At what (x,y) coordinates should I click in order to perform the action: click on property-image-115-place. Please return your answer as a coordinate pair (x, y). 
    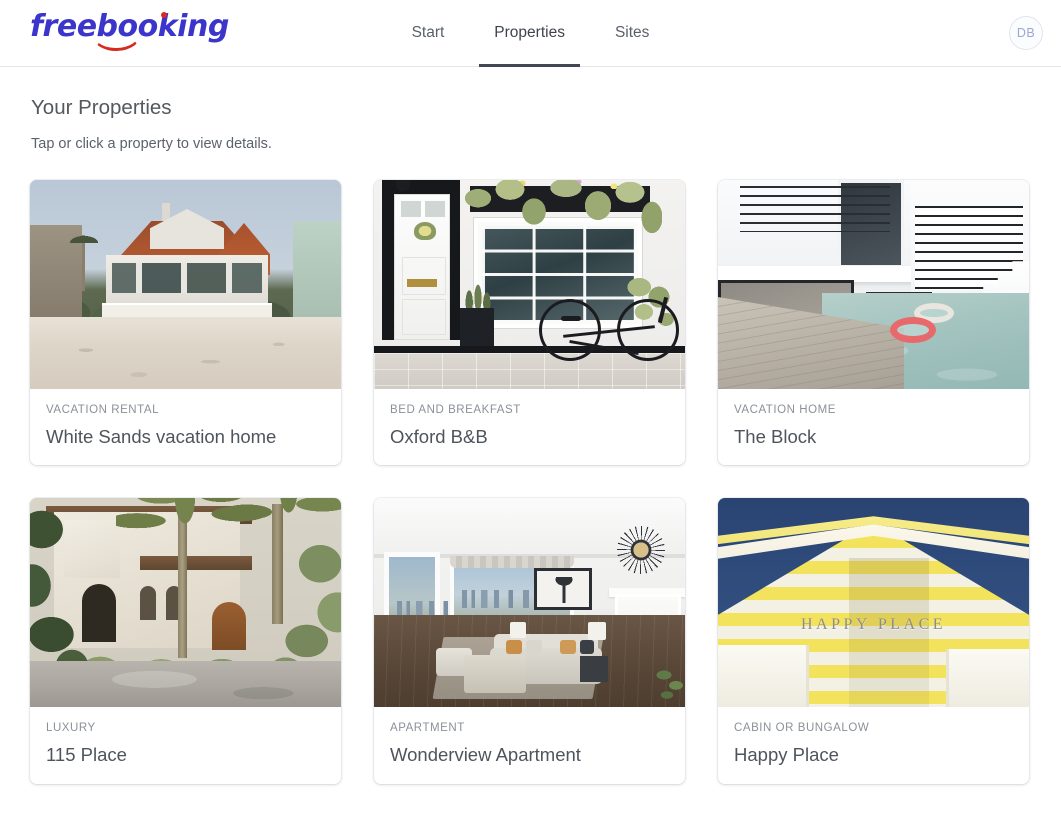
    Looking at the image, I should click on (185, 603).